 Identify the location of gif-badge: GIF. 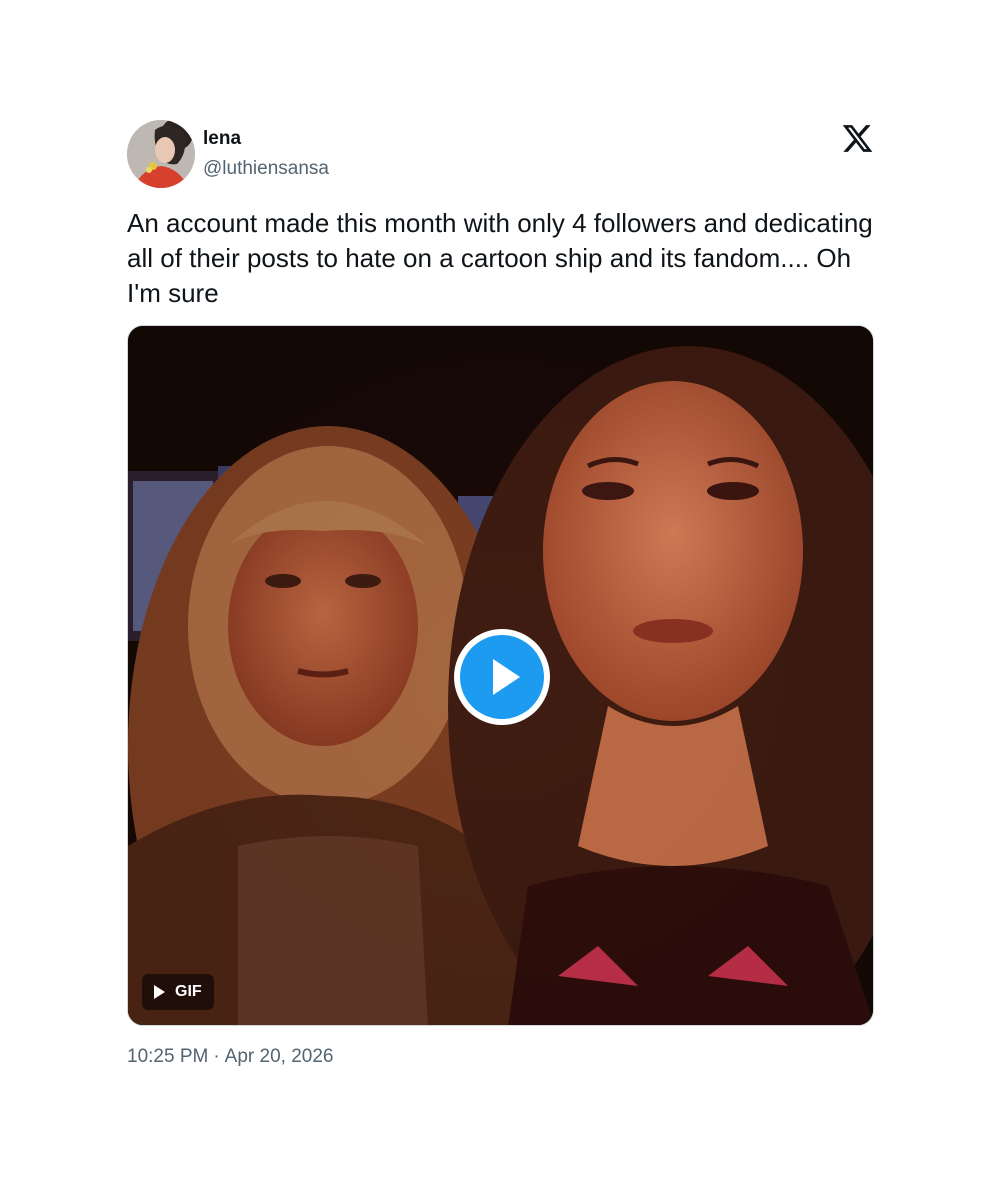
(178, 992).